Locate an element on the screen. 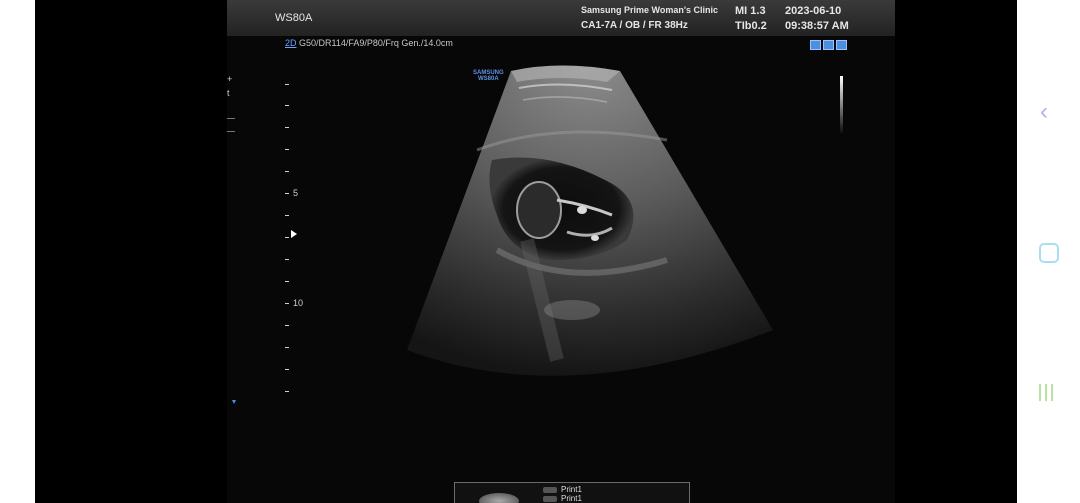  machine-model: WS80A is located at coordinates (294, 18).